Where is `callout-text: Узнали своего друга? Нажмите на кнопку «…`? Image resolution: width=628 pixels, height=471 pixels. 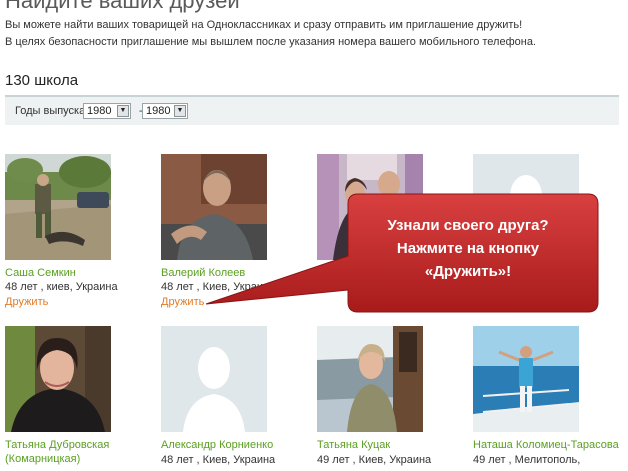 callout-text: Узнали своего друга? Нажмите на кнопку «… is located at coordinates (468, 248).